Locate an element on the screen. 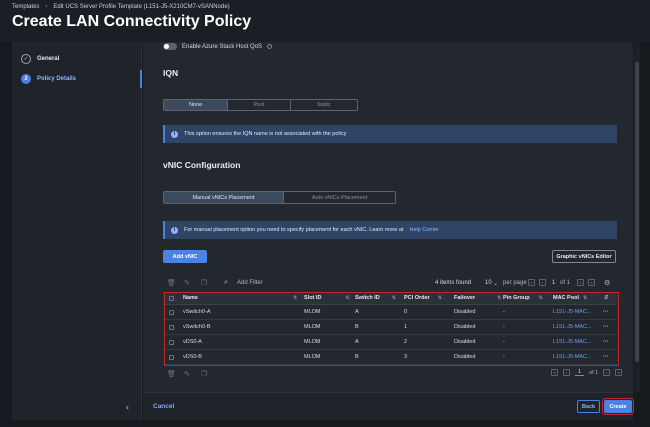 The width and height of the screenshot is (650, 427). check-icon: ✓ is located at coordinates (26, 59).